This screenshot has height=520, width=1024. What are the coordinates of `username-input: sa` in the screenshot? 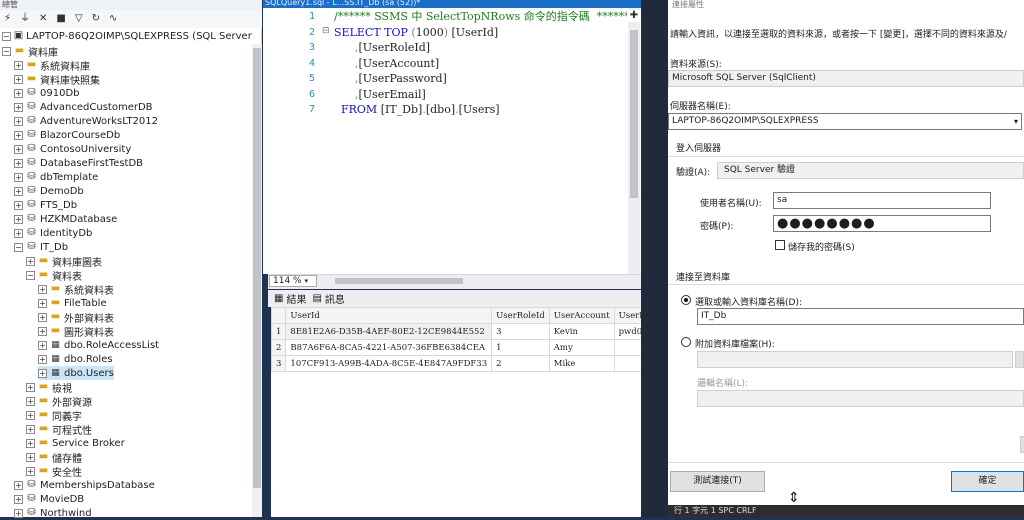 It's located at (882, 200).